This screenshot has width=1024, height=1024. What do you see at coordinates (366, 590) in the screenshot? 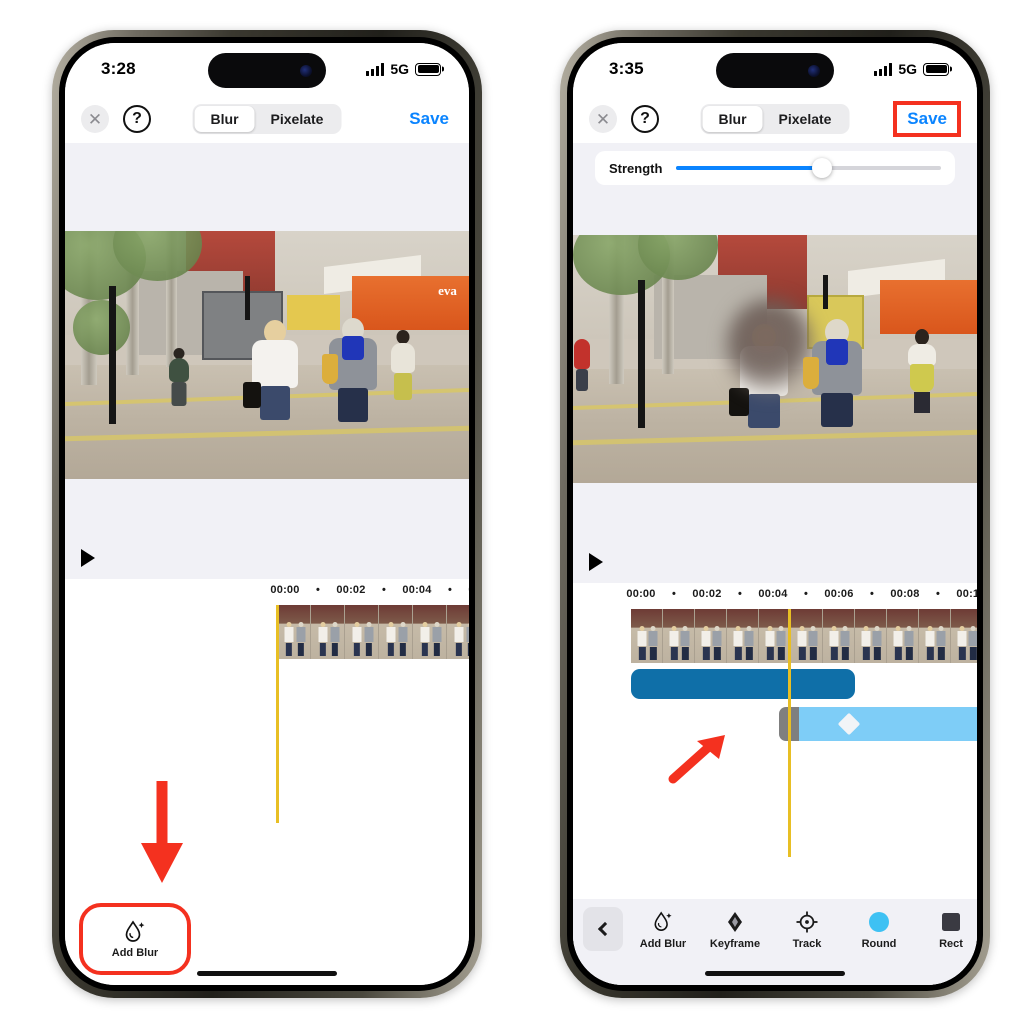
I see `timeline-ruler-left: 00:00 • 00:02 • 00:04 • 00:06 •` at bounding box center [366, 590].